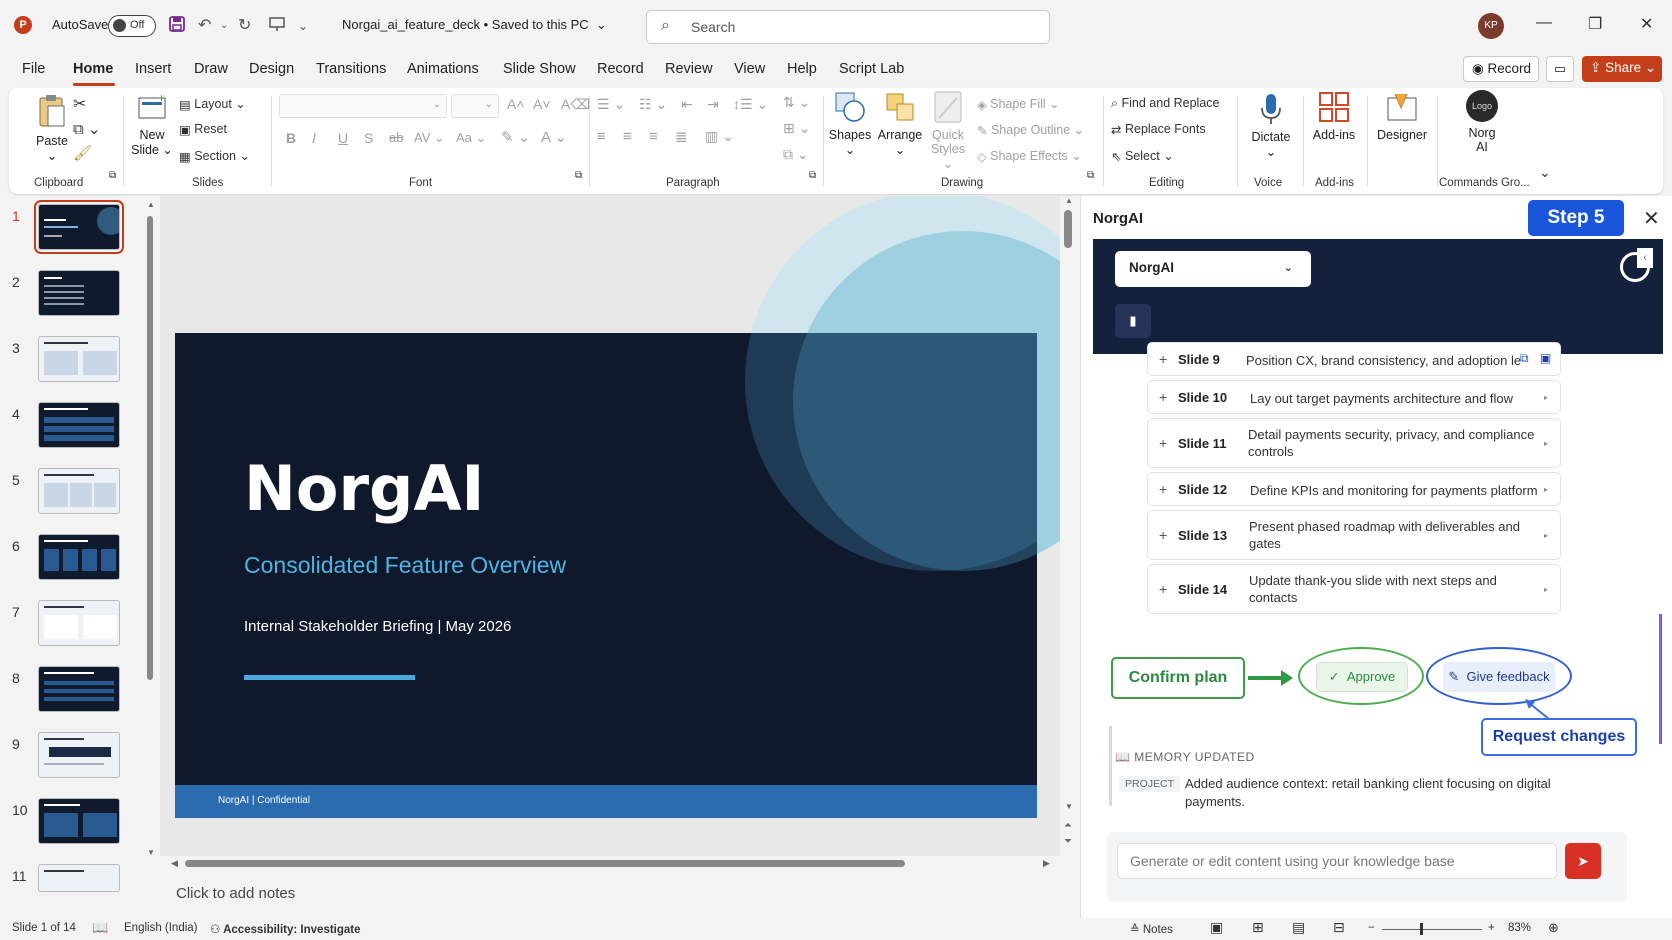 The image size is (1672, 940). I want to click on italic-button: I, so click(314, 138).